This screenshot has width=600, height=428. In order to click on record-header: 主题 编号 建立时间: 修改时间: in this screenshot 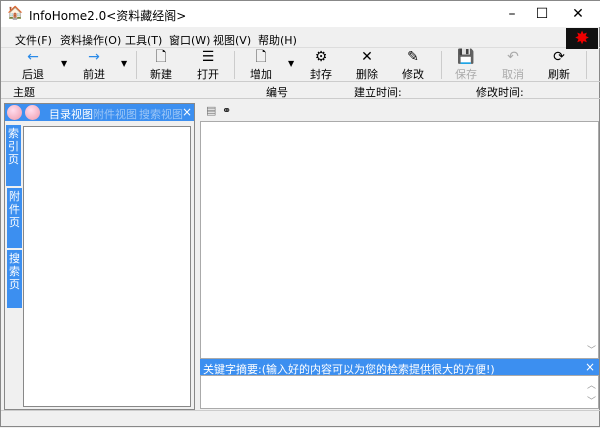, I will do `click(300, 91)`.